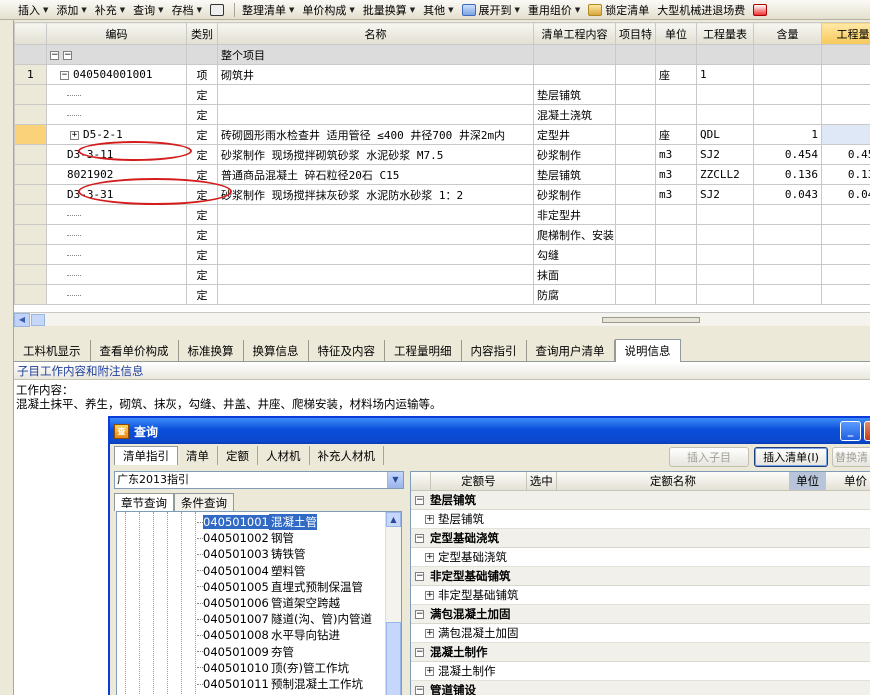 This screenshot has width=870, height=695. What do you see at coordinates (389, 10) in the screenshot?
I see `batch-convert-menu: 批量换算 ▼` at bounding box center [389, 10].